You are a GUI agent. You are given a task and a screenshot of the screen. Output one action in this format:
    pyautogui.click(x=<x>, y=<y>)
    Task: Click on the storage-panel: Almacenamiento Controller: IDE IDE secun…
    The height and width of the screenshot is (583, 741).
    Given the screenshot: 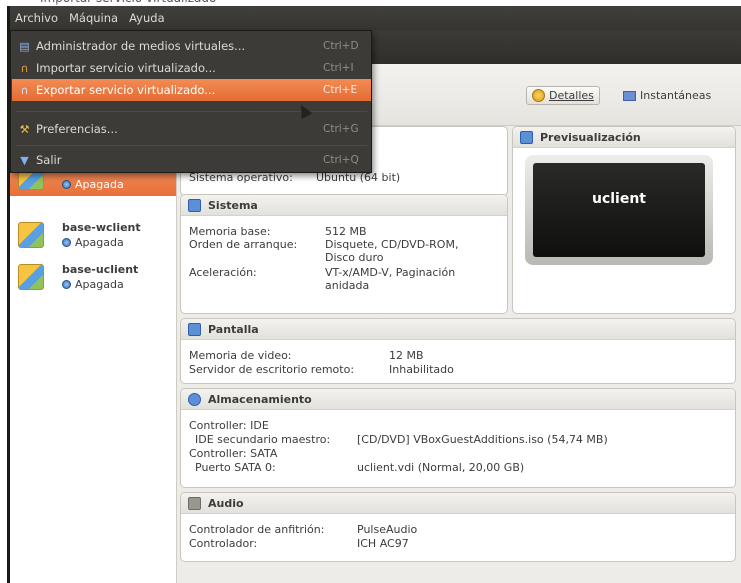 What is the action you would take?
    pyautogui.click(x=458, y=438)
    